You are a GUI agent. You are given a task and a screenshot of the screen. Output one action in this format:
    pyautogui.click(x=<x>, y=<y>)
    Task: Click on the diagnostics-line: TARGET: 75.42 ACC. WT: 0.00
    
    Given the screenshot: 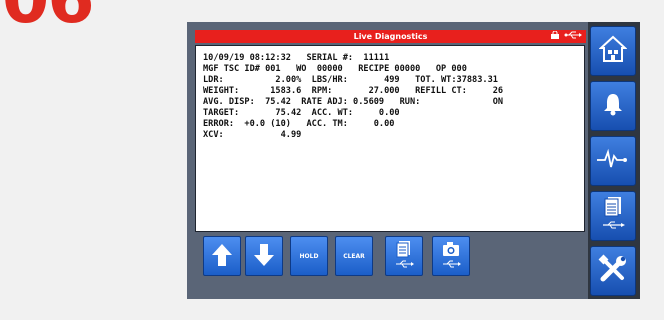 What is the action you would take?
    pyautogui.click(x=301, y=113)
    